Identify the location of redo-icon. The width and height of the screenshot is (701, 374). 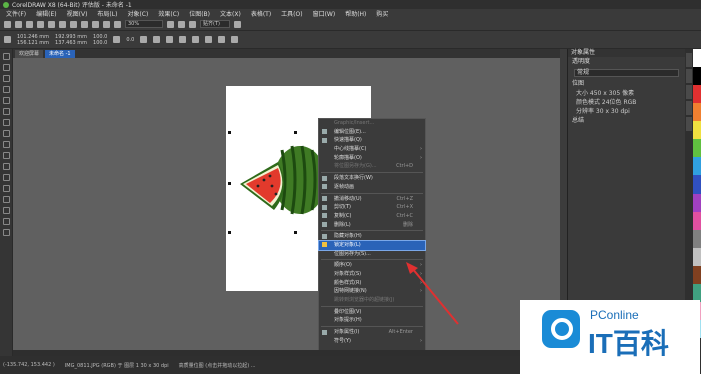
(95, 24).